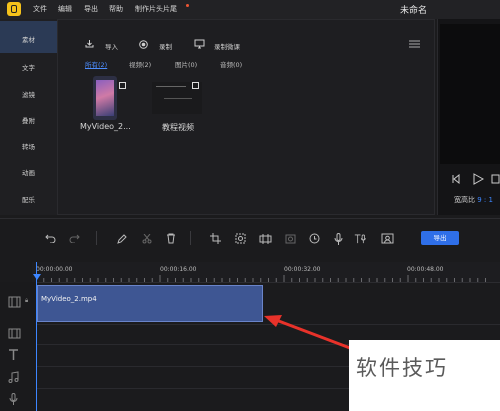 The width and height of the screenshot is (500, 411). I want to click on prev-frame-icon, so click(457, 179).